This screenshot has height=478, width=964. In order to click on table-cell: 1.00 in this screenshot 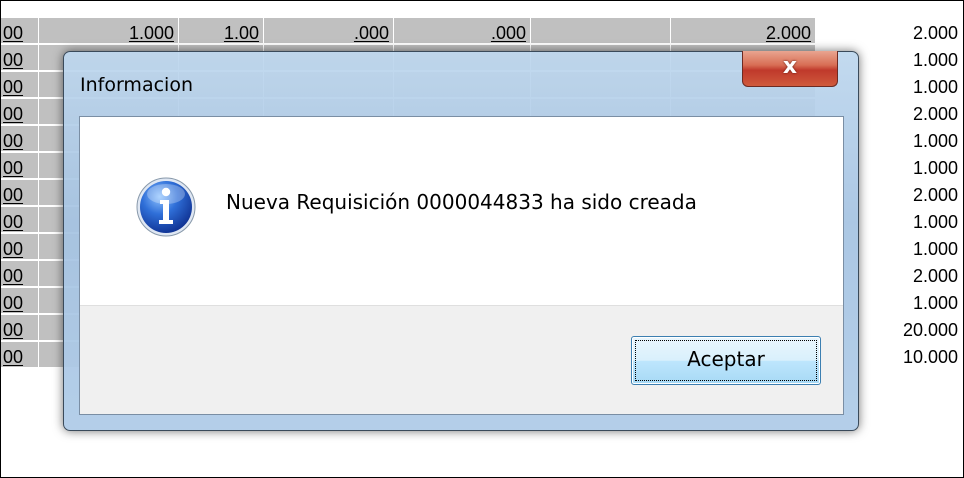, I will do `click(221, 31)`.